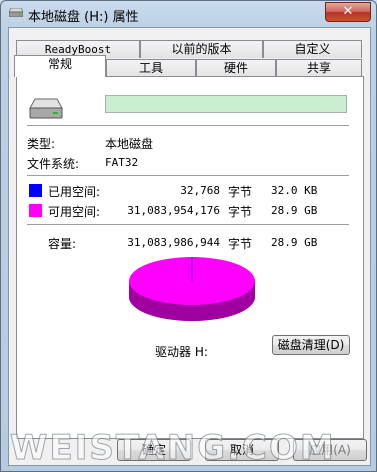 This screenshot has height=472, width=377. Describe the element at coordinates (53, 164) in the screenshot. I see `filesystem-label: 文件系统:` at that location.